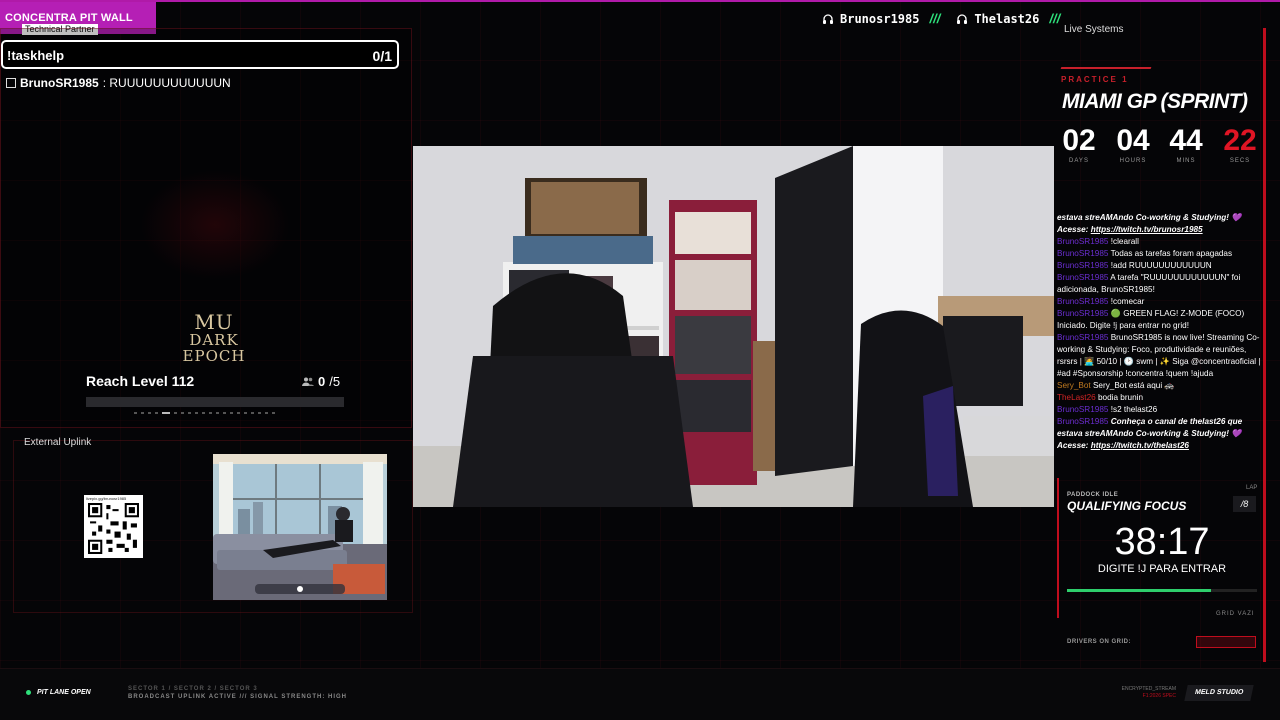 The image size is (1280, 720). What do you see at coordinates (1159, 410) in the screenshot?
I see `chat-message: BrunoSR1985 !s2 thelast26` at bounding box center [1159, 410].